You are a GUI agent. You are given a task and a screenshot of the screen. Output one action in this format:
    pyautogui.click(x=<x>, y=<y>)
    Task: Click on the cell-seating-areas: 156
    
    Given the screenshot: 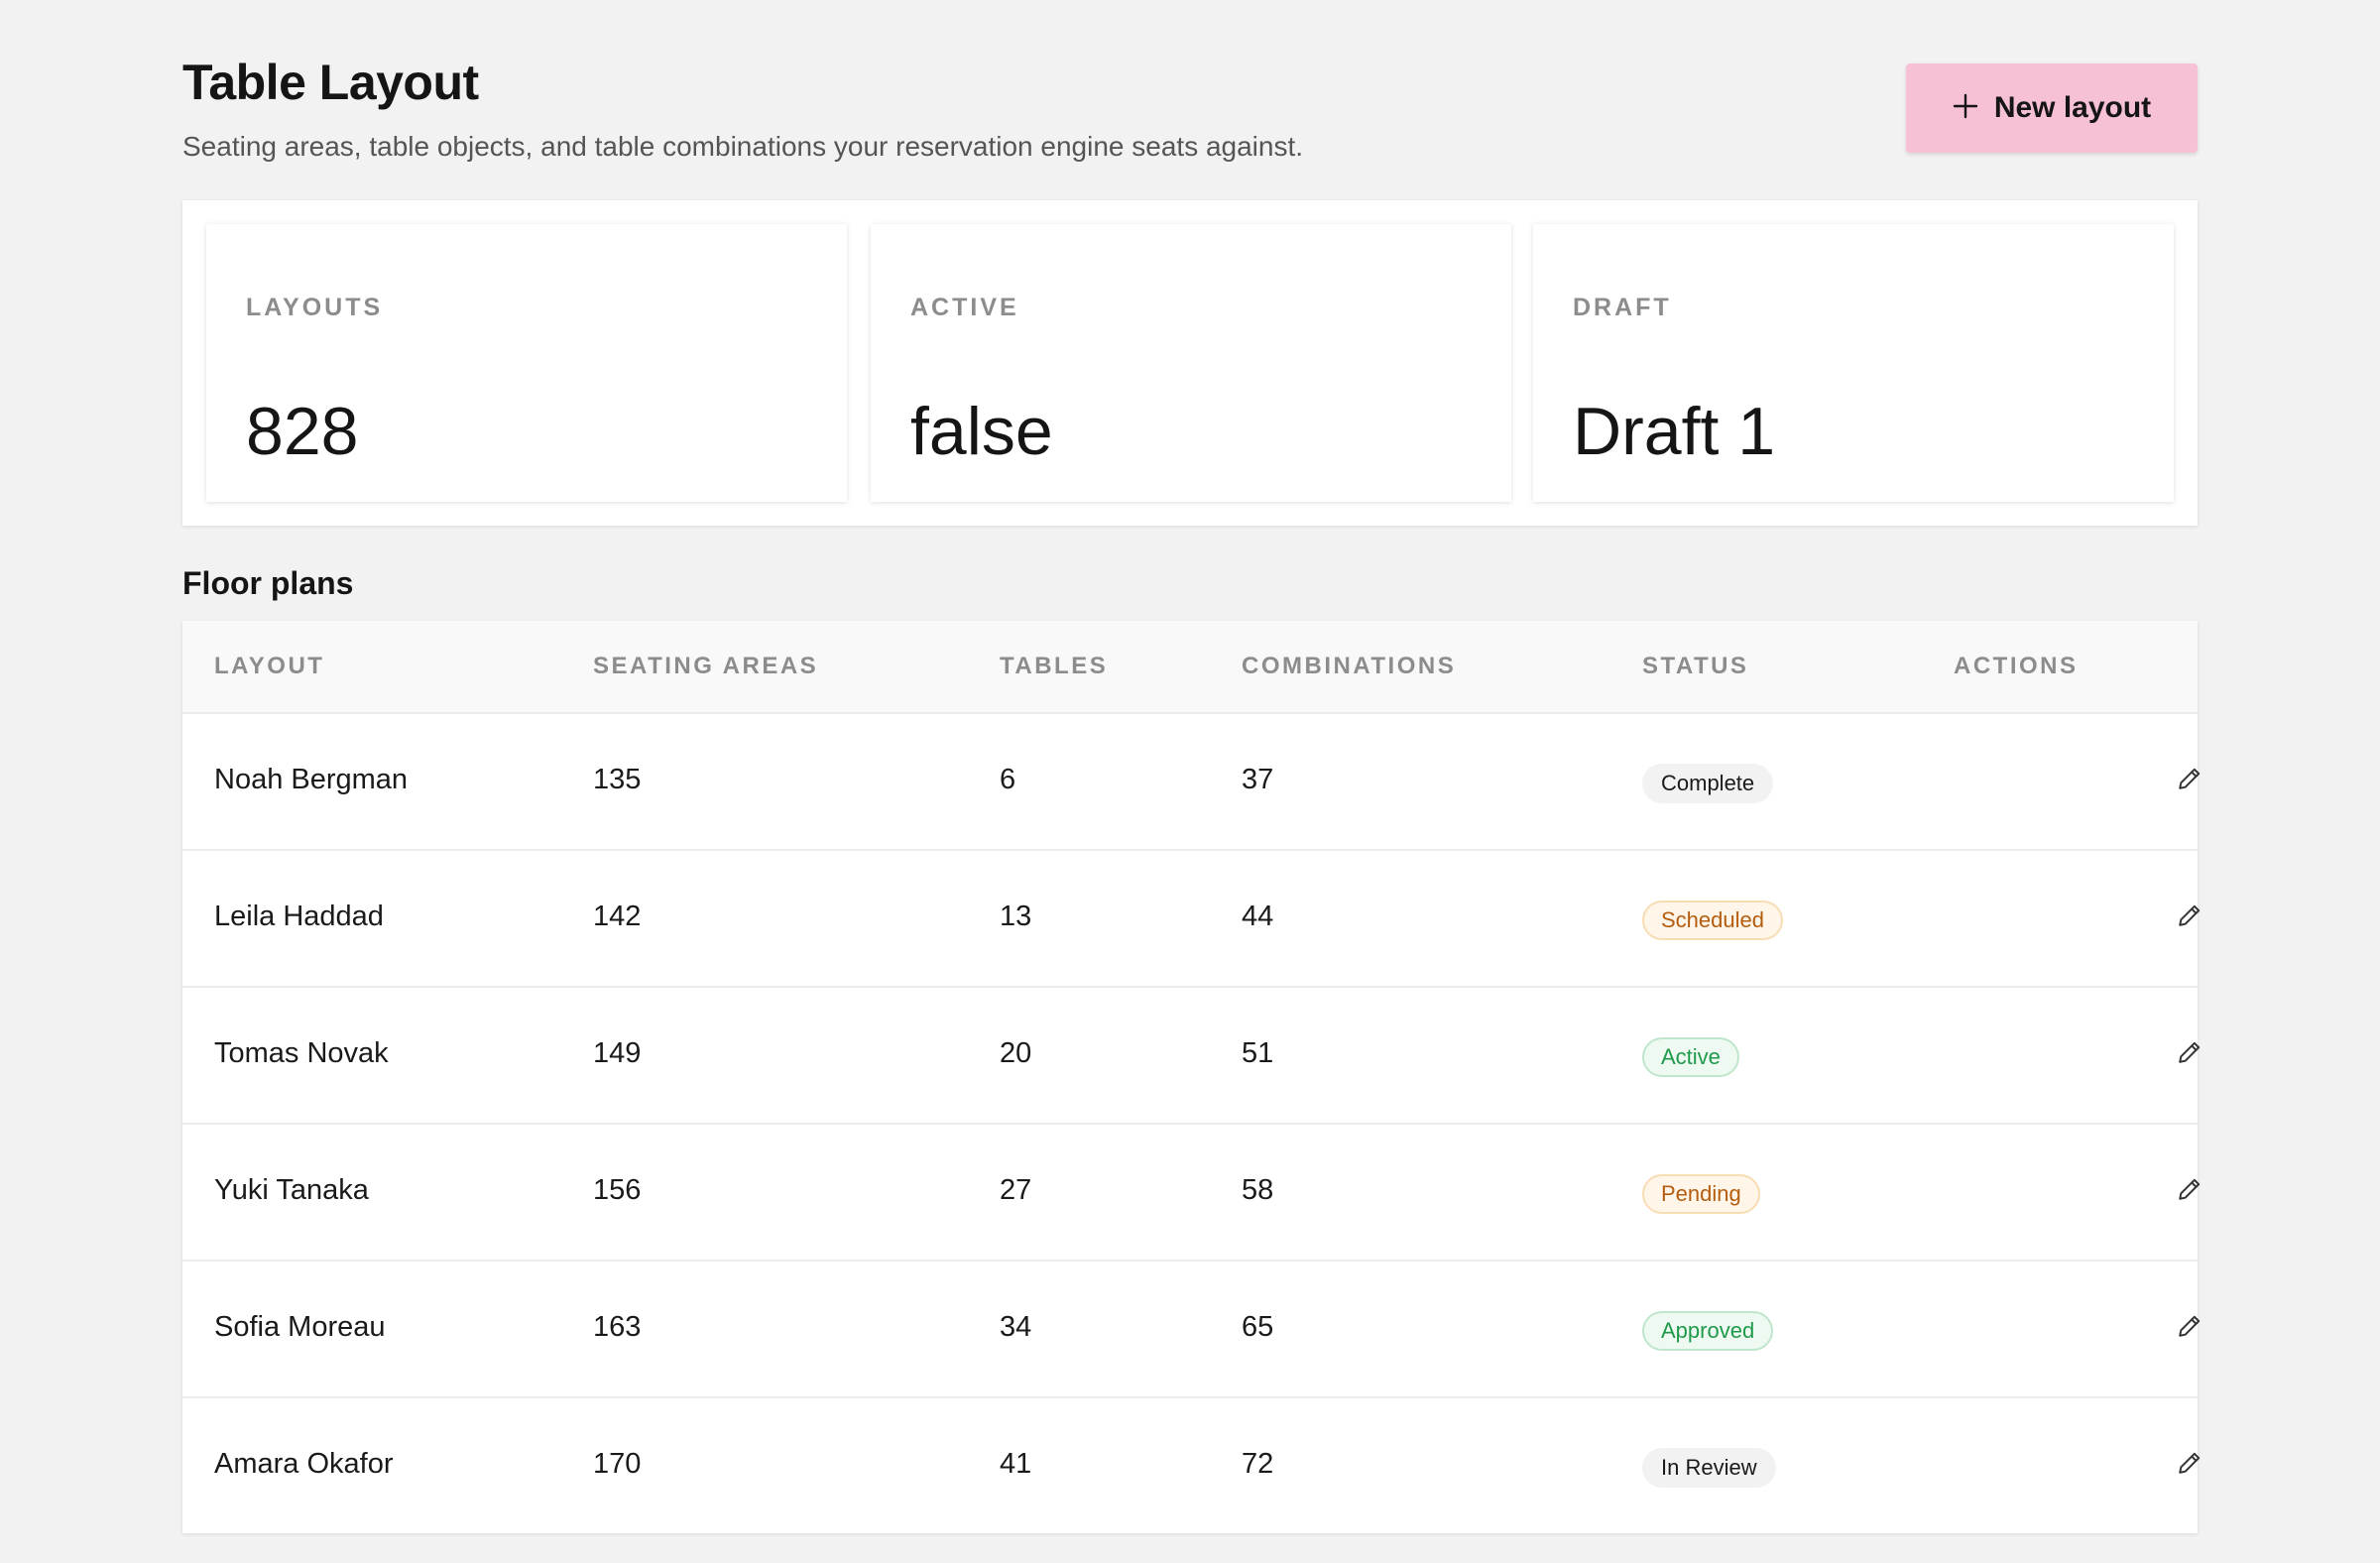 What is the action you would take?
    pyautogui.click(x=617, y=1190)
    